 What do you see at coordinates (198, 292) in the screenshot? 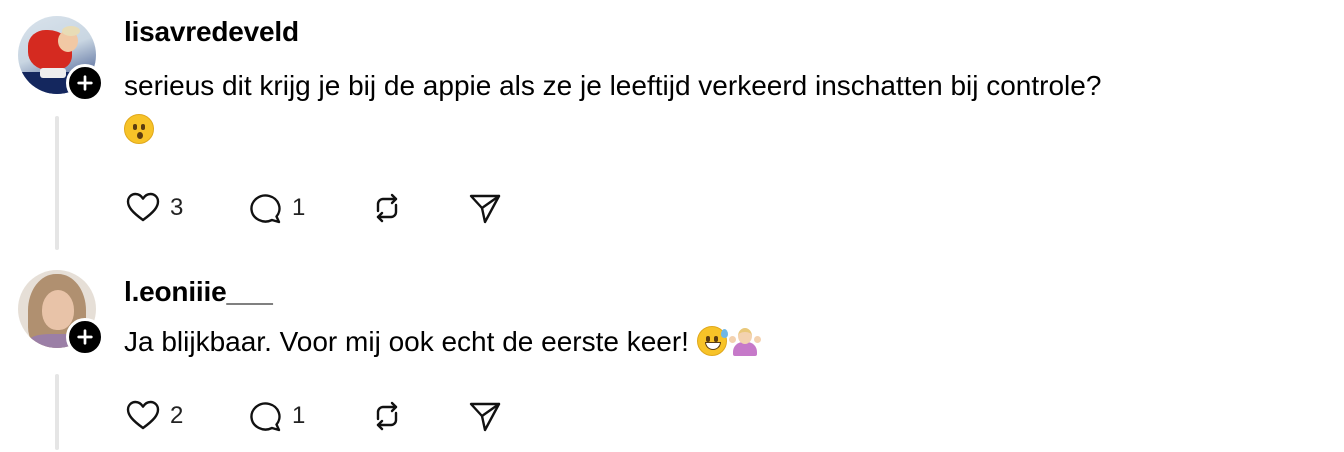
I see `username: l.eoniiie___` at bounding box center [198, 292].